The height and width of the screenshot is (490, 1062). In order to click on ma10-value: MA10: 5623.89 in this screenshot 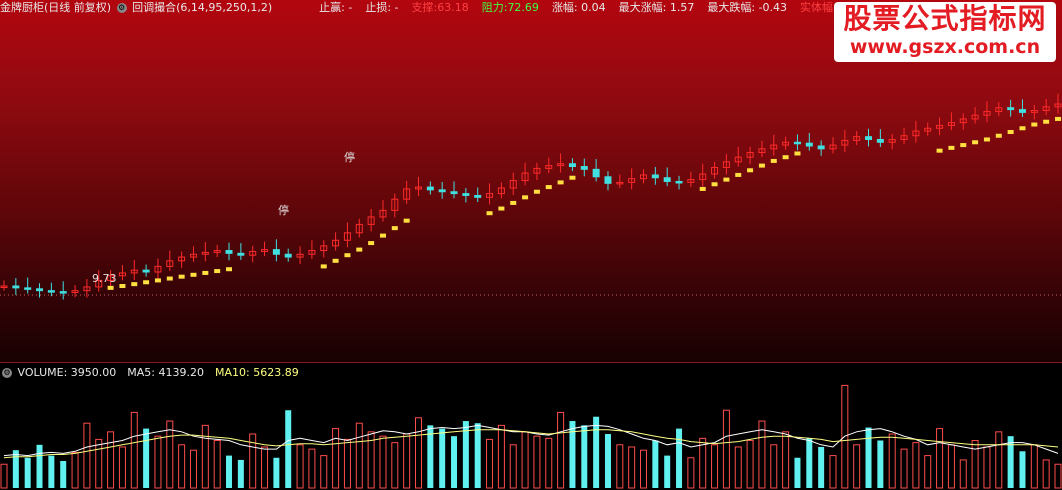, I will do `click(256, 372)`.